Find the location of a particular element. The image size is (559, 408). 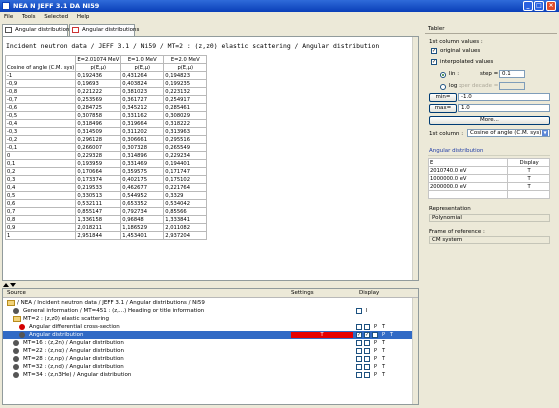

tree-label: MT=32 : (z,nd) / Angular distribution is located at coordinates (73, 367).